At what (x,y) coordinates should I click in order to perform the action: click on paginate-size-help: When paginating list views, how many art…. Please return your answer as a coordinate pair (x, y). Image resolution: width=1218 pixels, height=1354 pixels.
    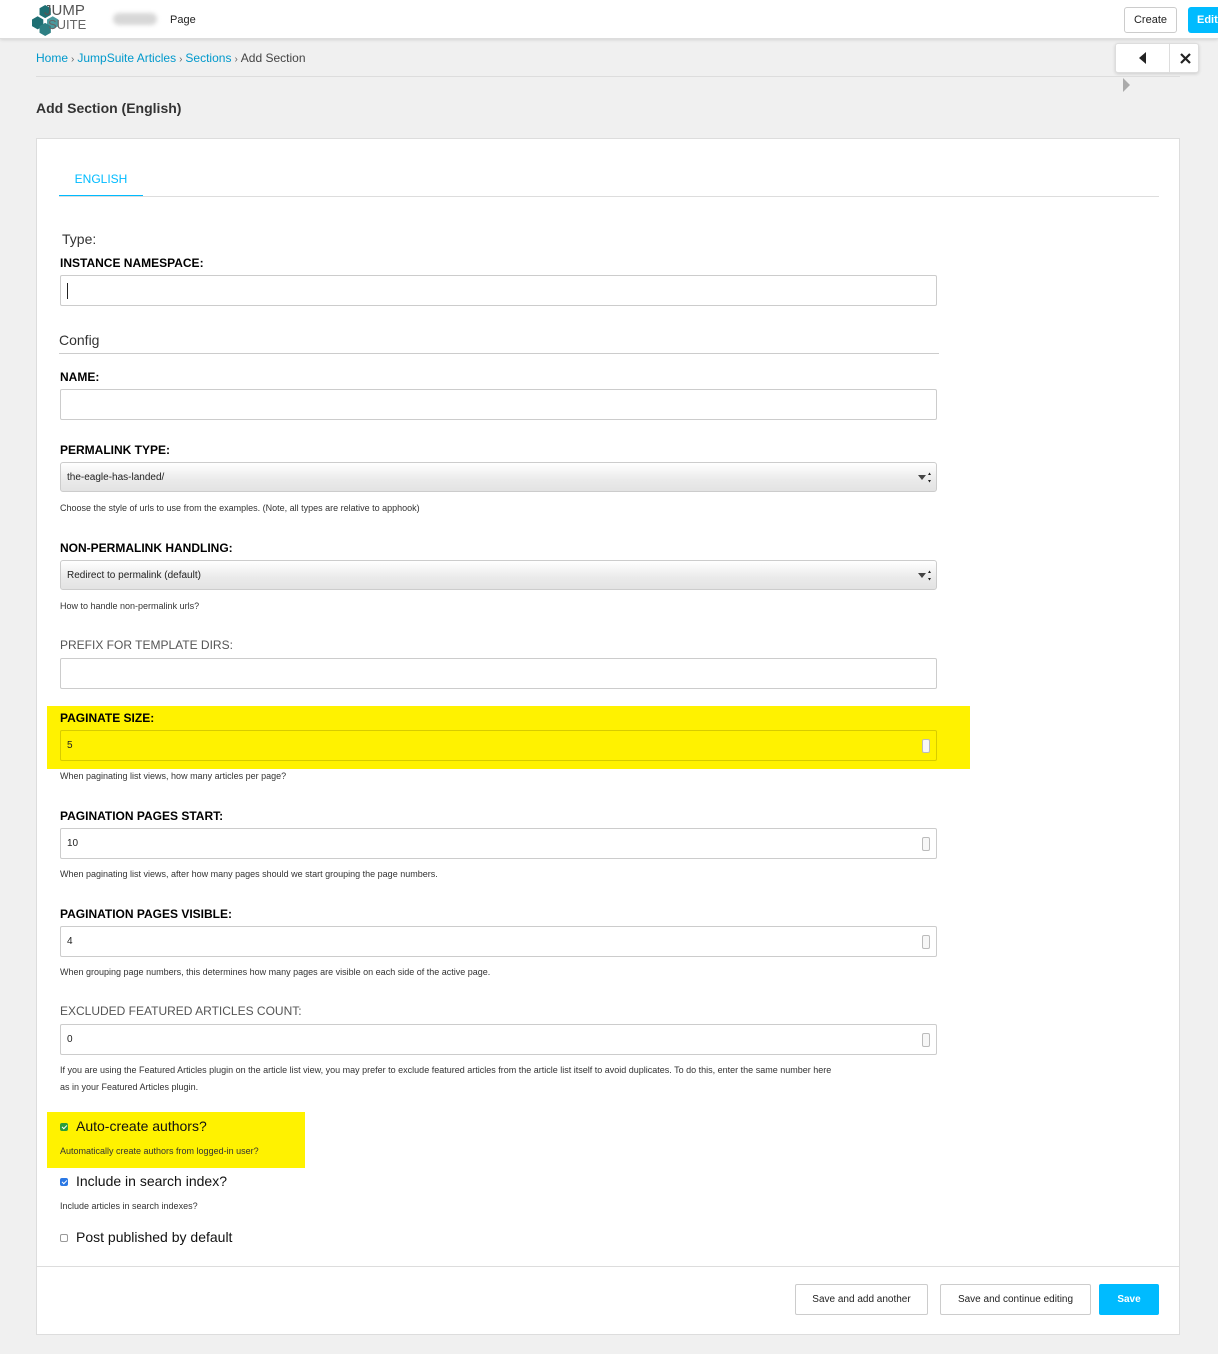
    Looking at the image, I should click on (173, 776).